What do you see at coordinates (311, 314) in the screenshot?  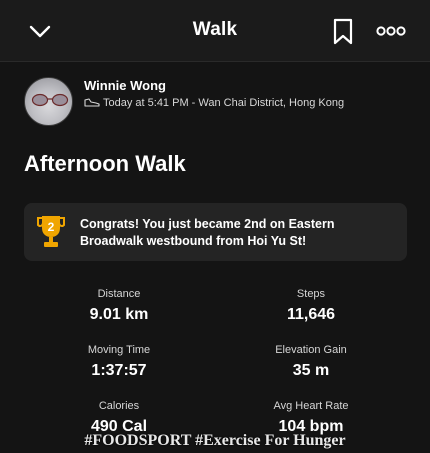 I see `stat-value: 11,646` at bounding box center [311, 314].